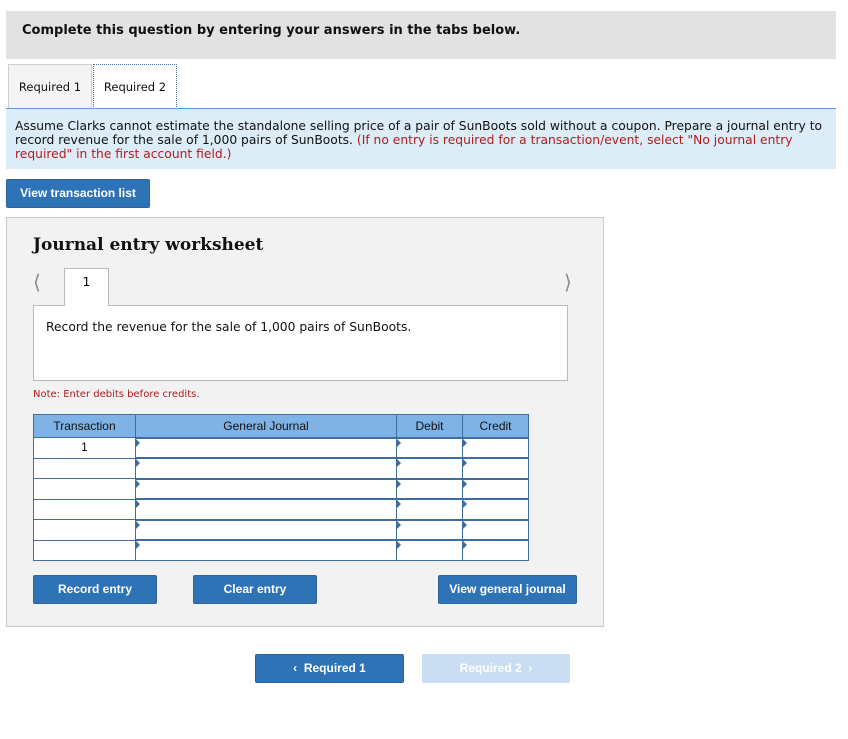 This screenshot has width=848, height=739. I want to click on next-required-button: Required 2 ›, so click(496, 668).